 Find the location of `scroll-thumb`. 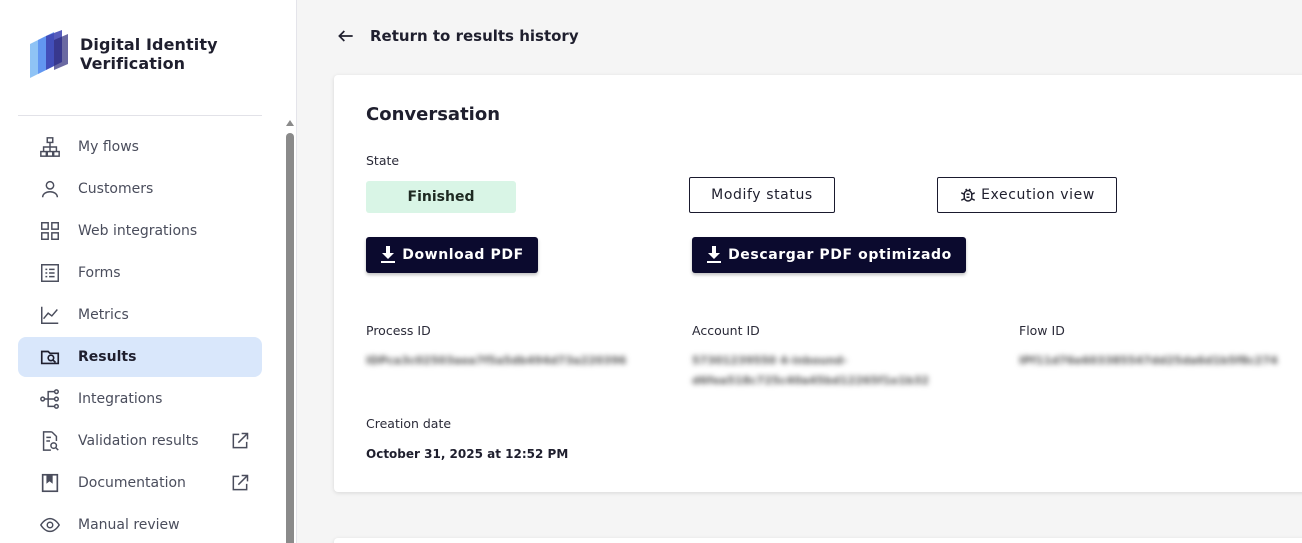

scroll-thumb is located at coordinates (290, 338).